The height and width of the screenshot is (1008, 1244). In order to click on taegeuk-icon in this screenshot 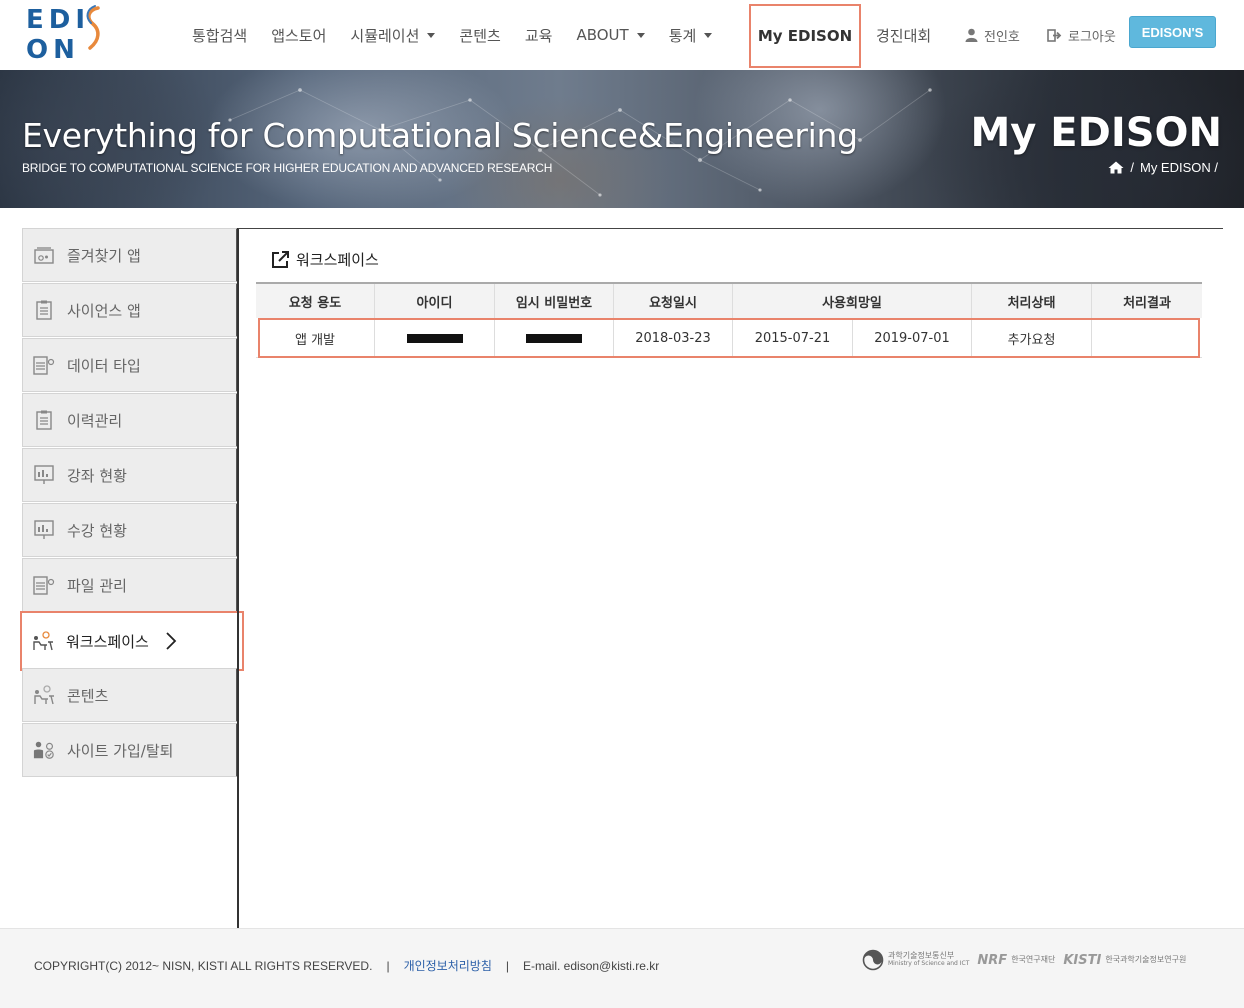, I will do `click(873, 960)`.